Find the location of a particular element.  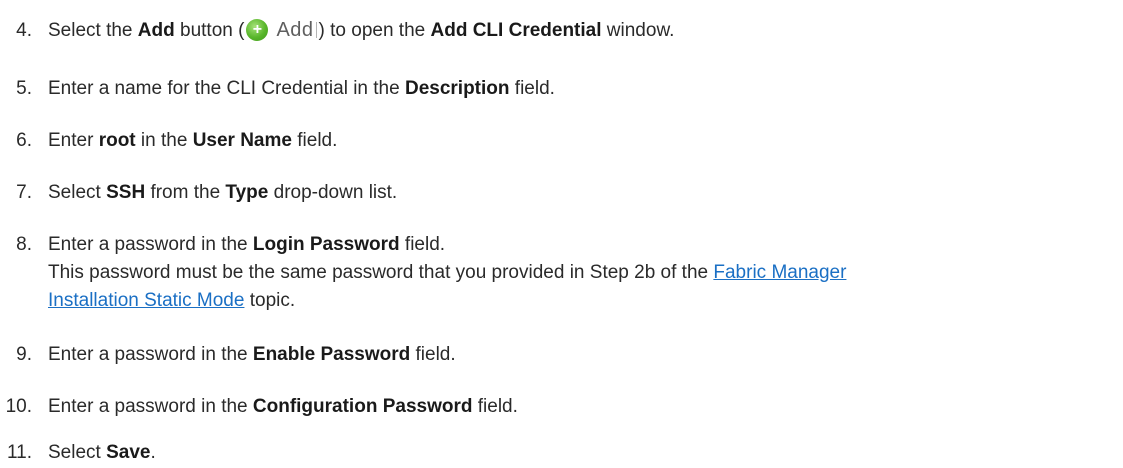

step-6-value: root is located at coordinates (117, 140).